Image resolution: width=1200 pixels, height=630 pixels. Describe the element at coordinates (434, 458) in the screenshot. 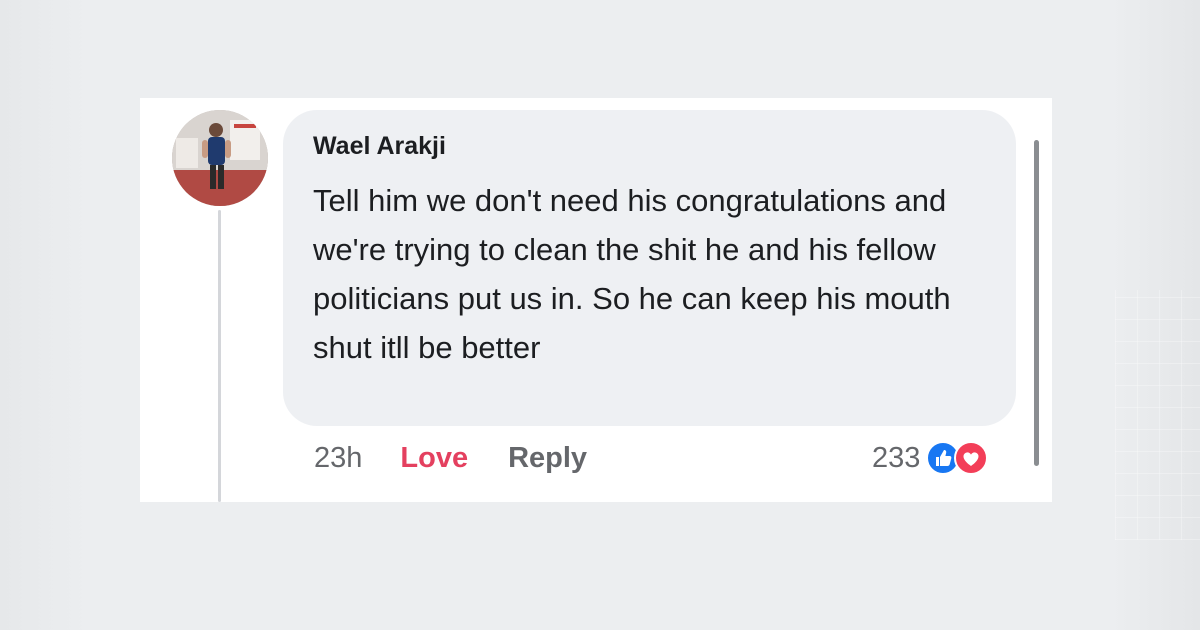

I see `love-button: Love` at that location.